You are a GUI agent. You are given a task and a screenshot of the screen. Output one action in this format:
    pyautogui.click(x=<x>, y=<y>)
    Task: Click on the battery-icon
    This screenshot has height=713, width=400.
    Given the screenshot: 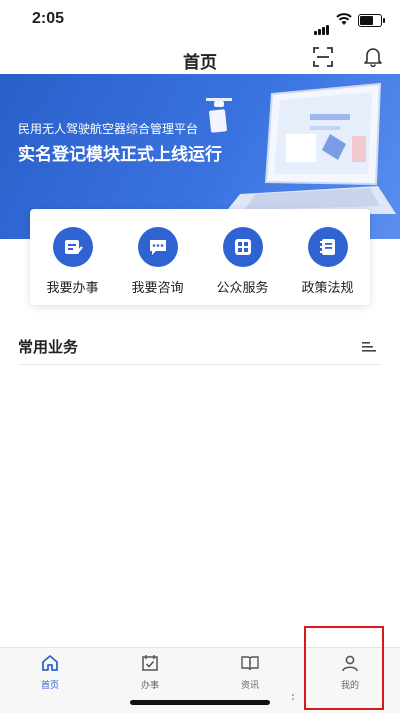 What is the action you would take?
    pyautogui.click(x=371, y=20)
    